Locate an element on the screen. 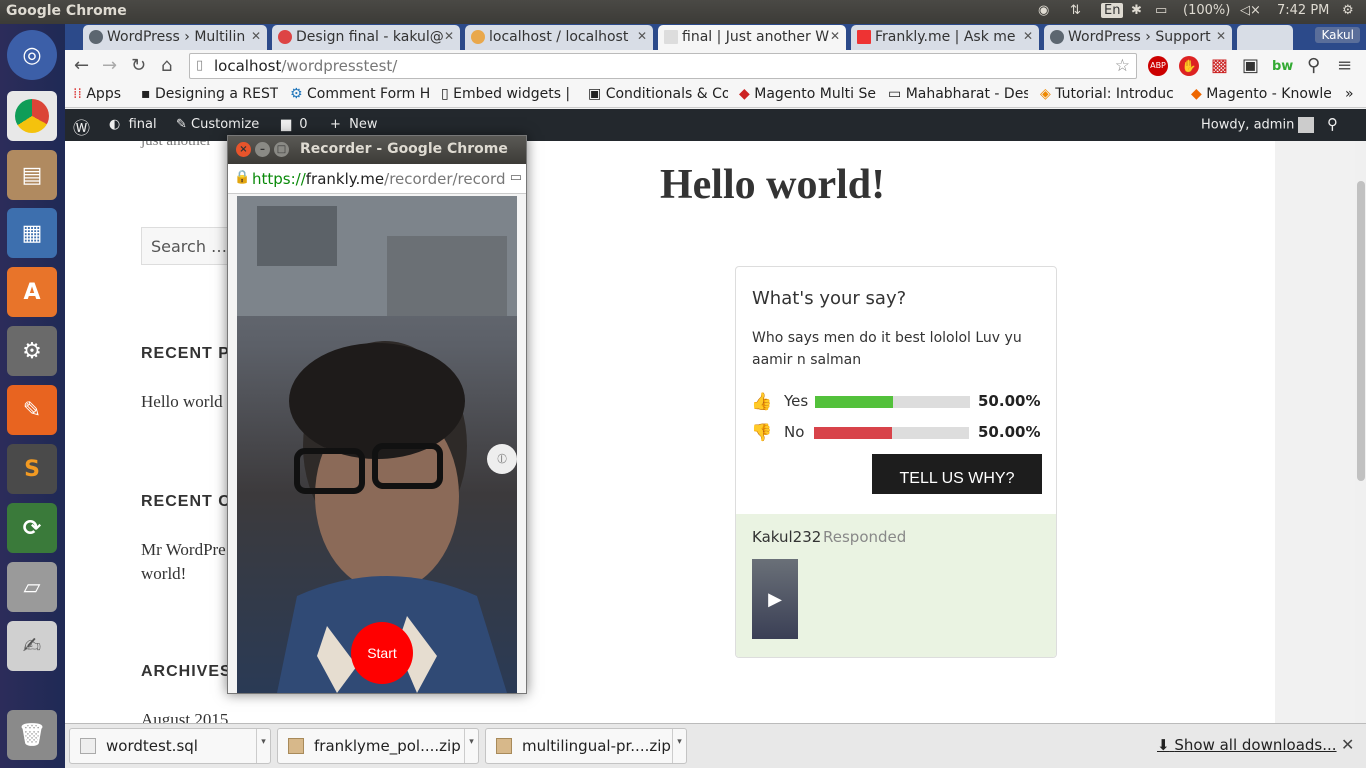 The width and height of the screenshot is (1366, 768). popup-url-bar: 🔒 https://frankly.me/recorder/record ▭ is located at coordinates (377, 179).